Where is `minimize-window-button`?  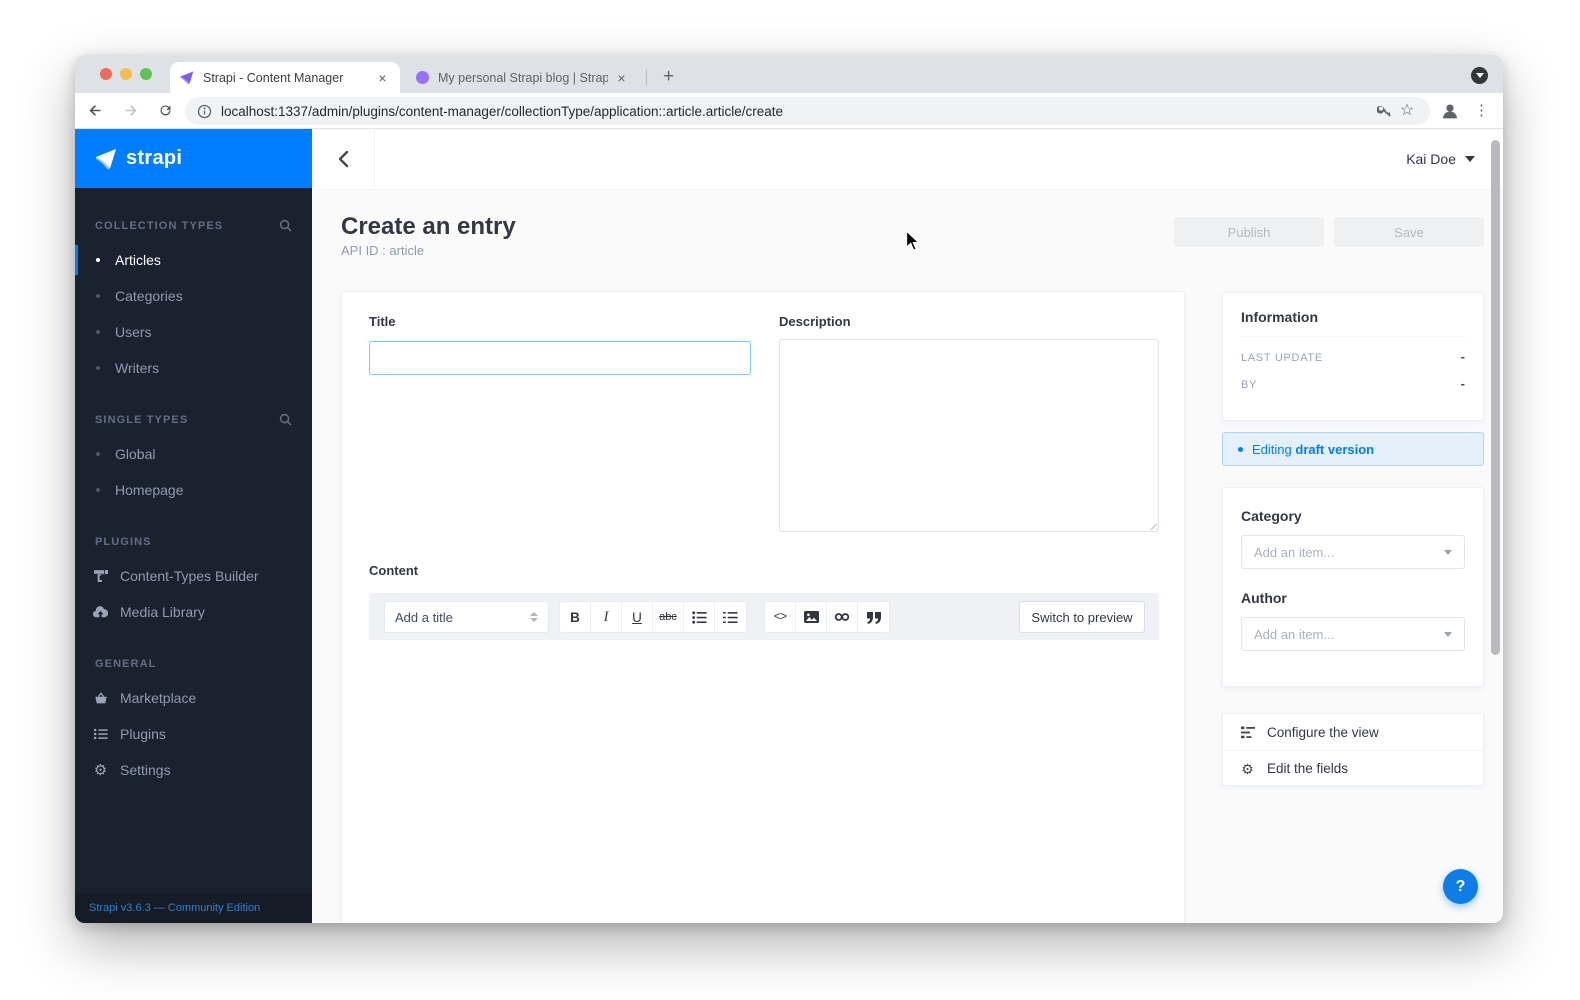
minimize-window-button is located at coordinates (126, 74).